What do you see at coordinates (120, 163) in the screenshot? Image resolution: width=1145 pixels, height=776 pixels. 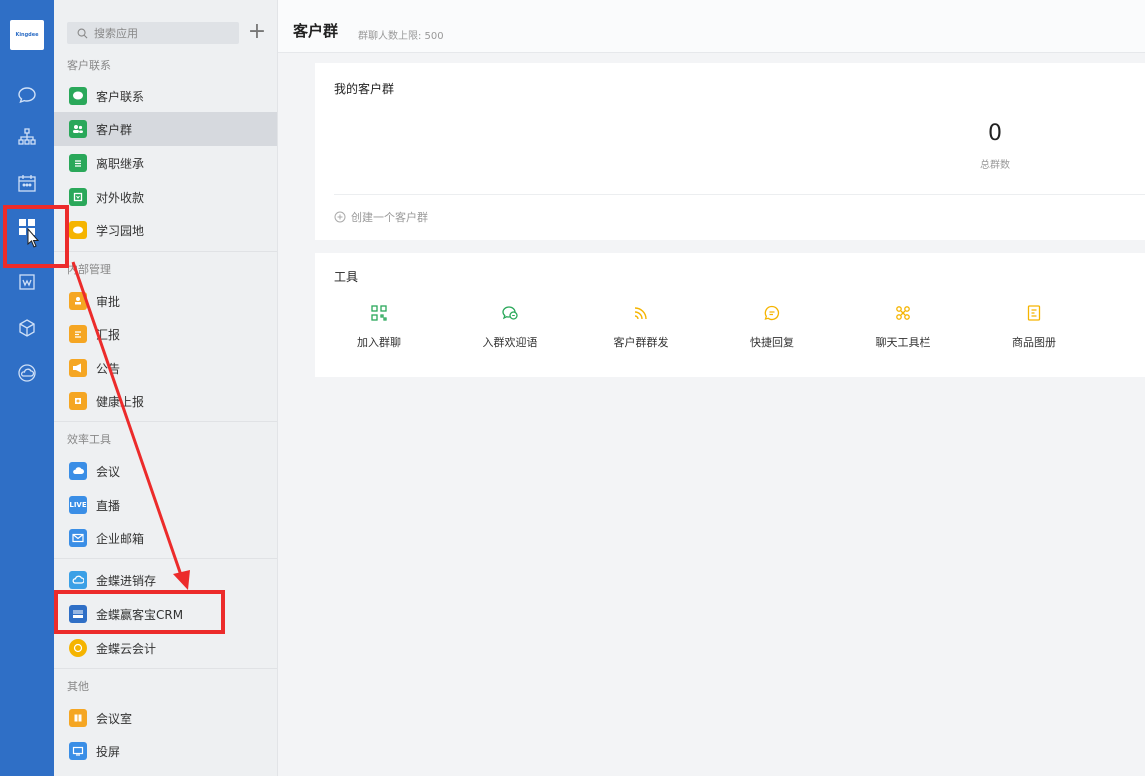 I see `sidebar-item-label: 离职继承` at bounding box center [120, 163].